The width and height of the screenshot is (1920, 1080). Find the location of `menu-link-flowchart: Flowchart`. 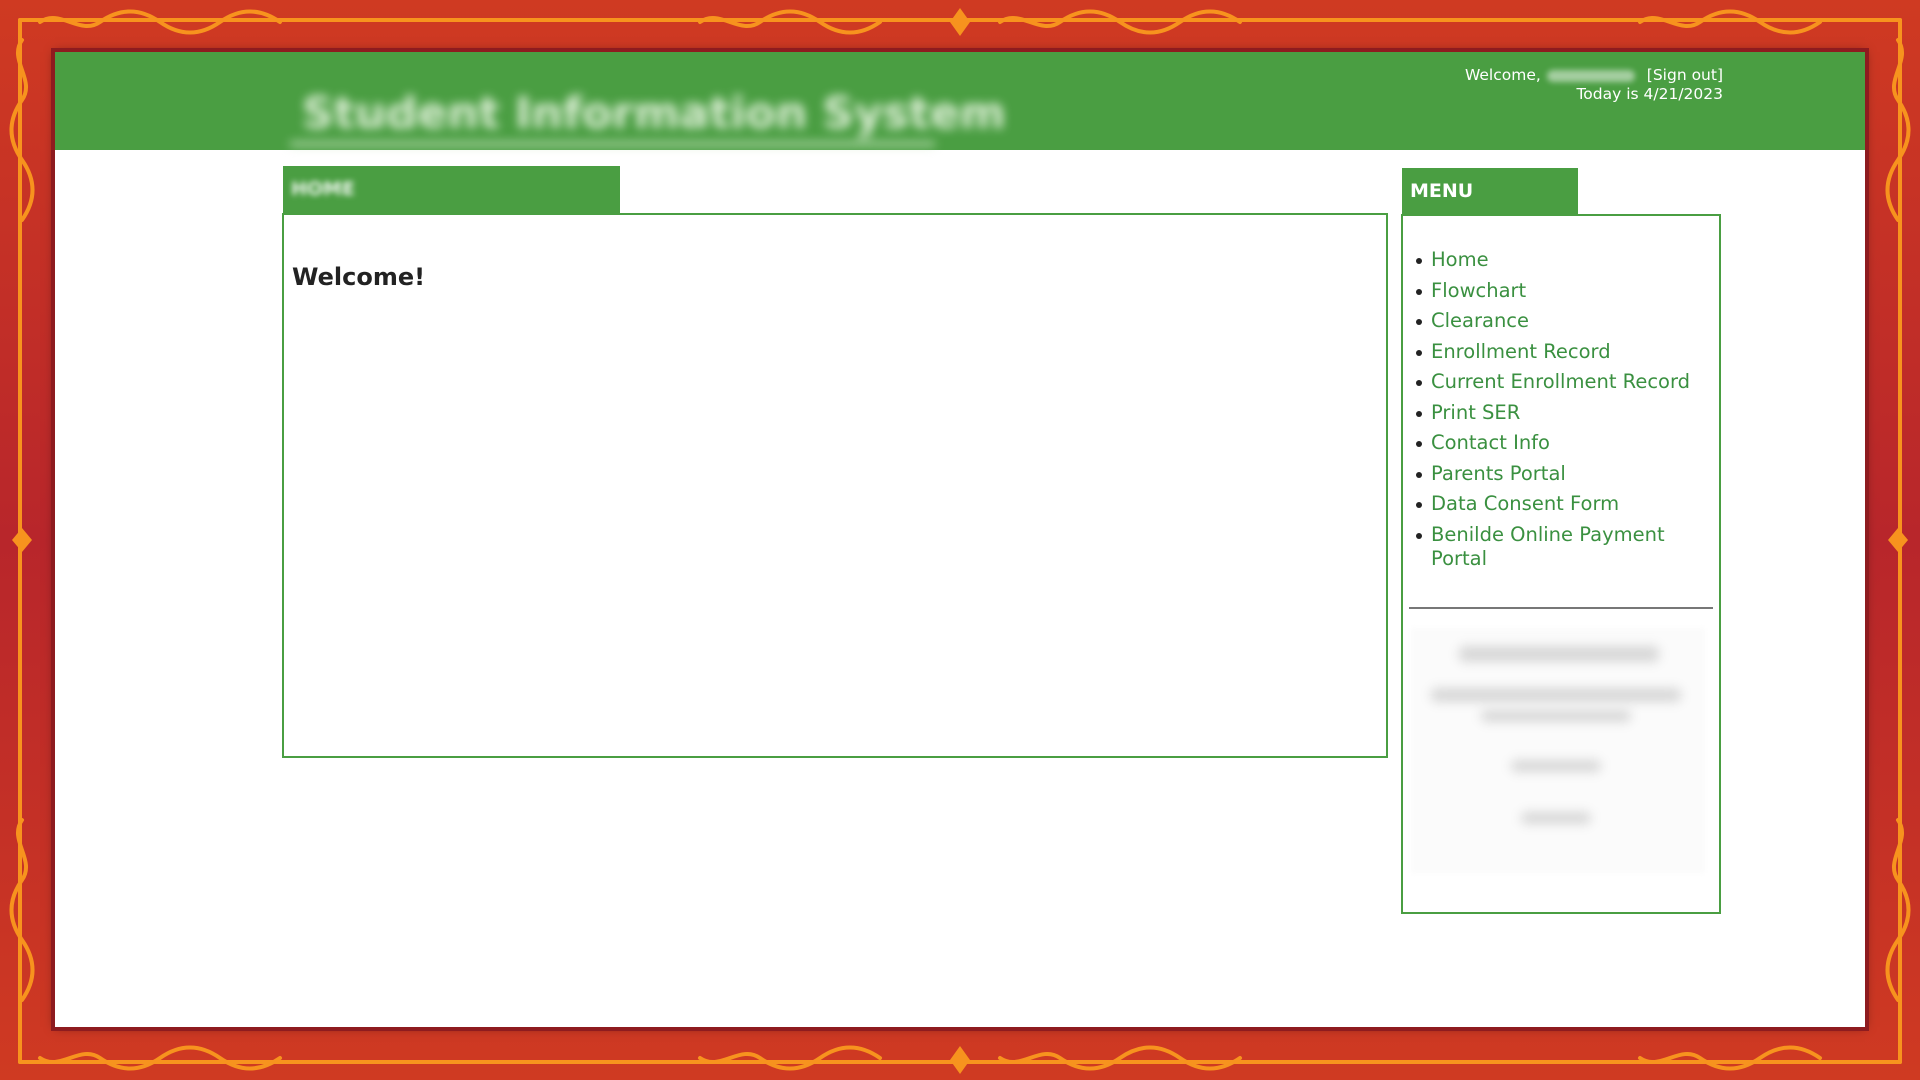

menu-link-flowchart: Flowchart is located at coordinates (1478, 290).